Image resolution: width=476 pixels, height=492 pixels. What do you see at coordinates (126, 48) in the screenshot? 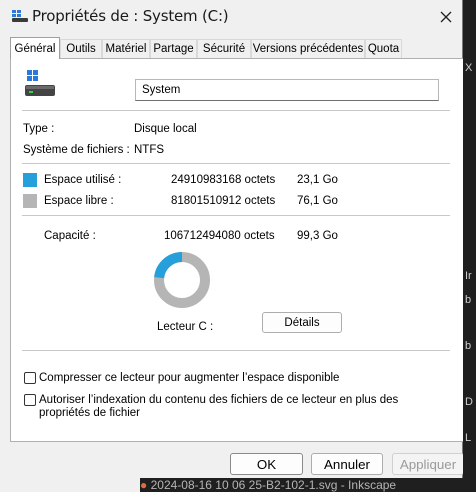
I see `tab-hardware: Matériel` at bounding box center [126, 48].